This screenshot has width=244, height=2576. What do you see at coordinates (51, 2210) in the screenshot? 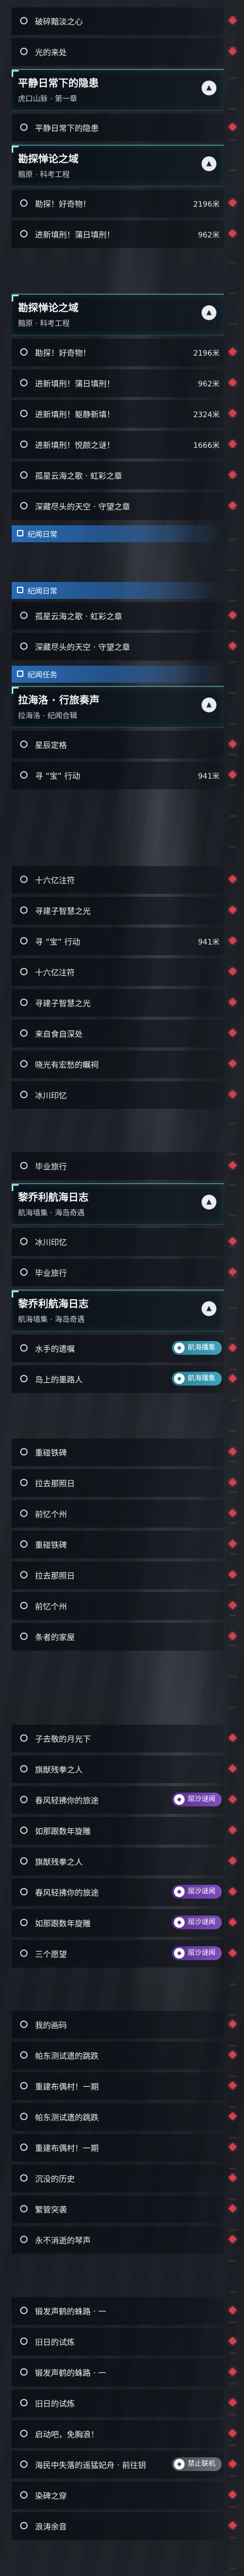
I see `task-title: 繁管突袭` at bounding box center [51, 2210].